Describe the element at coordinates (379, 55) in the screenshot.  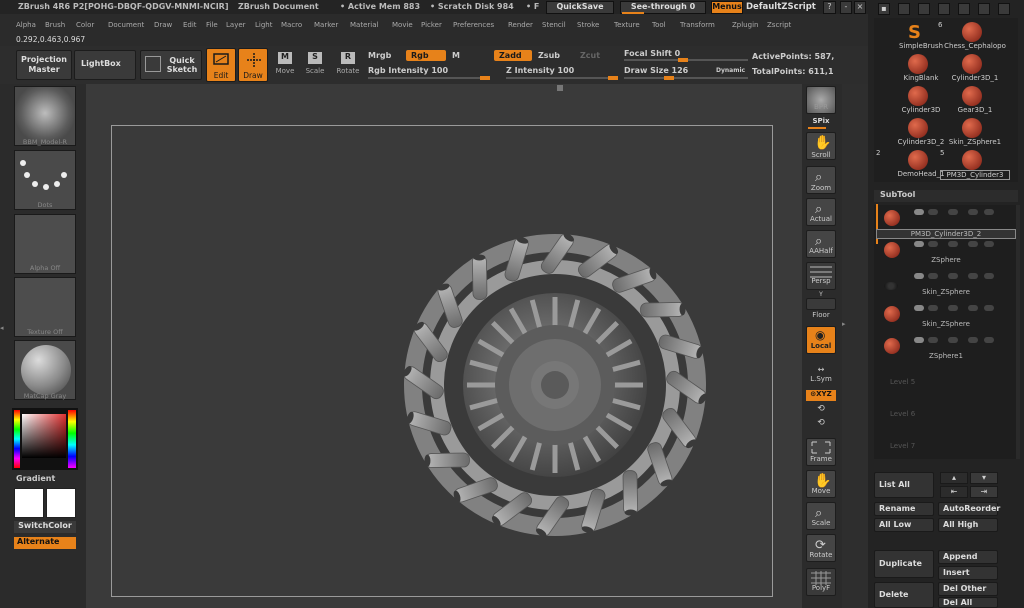
I see `mrgb-button: Mrgb` at that location.